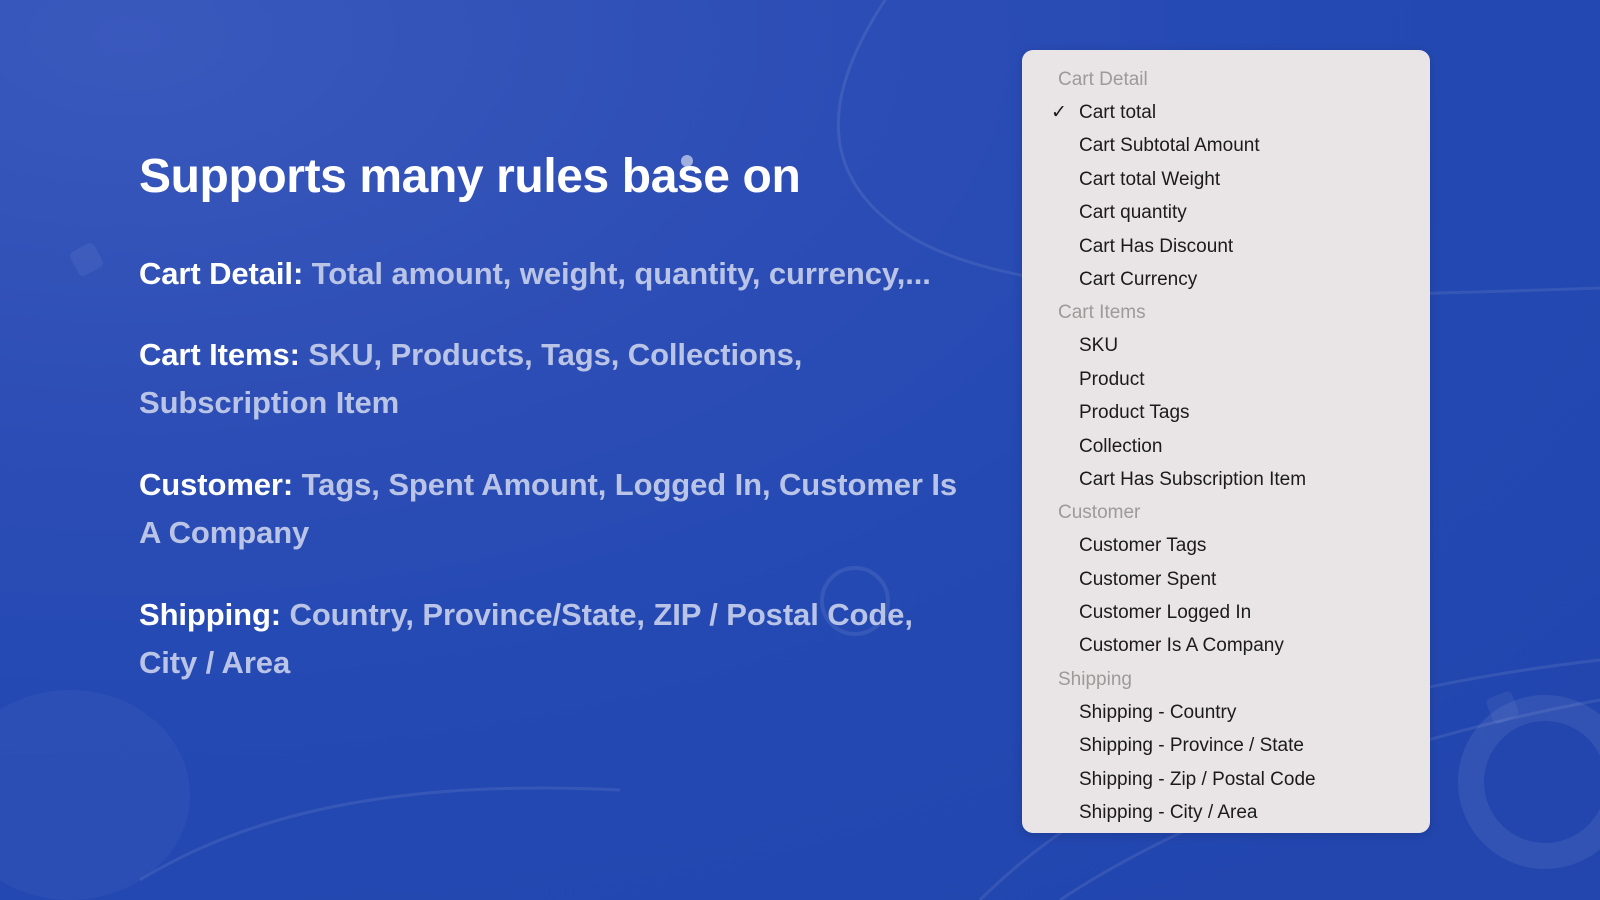 This screenshot has height=900, width=1600. I want to click on dropdown-option: Cart quantity, so click(1226, 212).